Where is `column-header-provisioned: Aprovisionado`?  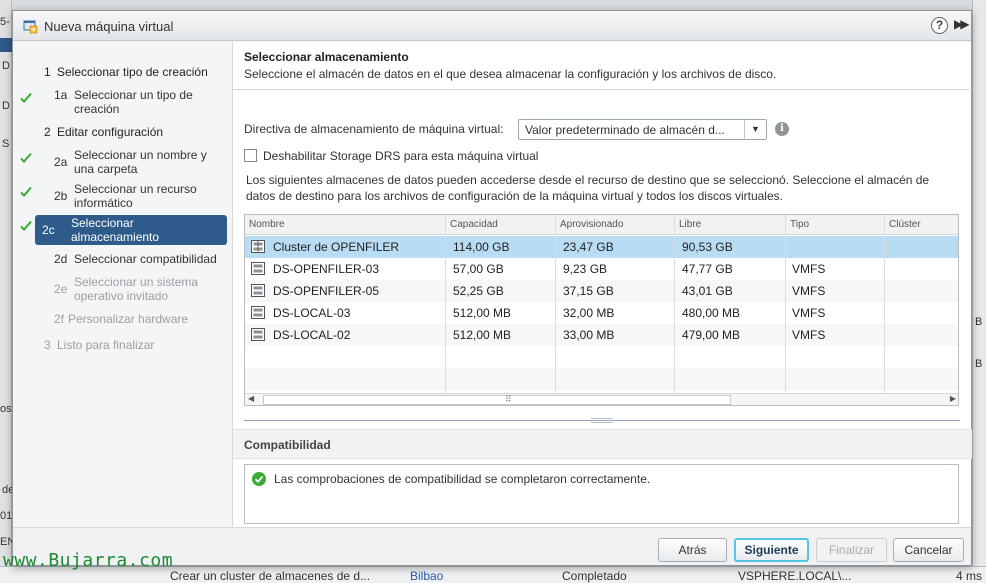
column-header-provisioned: Aprovisionado is located at coordinates (591, 224).